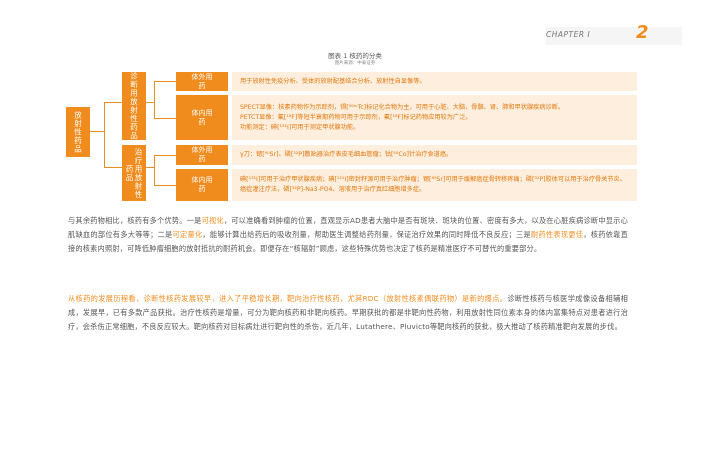 This screenshot has height=455, width=710. Describe the element at coordinates (642, 32) in the screenshot. I see `page-number: 2` at that location.